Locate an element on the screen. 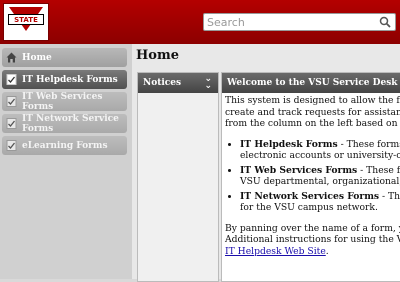  outro-line: IT Helpdesk Web Site. is located at coordinates (277, 251).